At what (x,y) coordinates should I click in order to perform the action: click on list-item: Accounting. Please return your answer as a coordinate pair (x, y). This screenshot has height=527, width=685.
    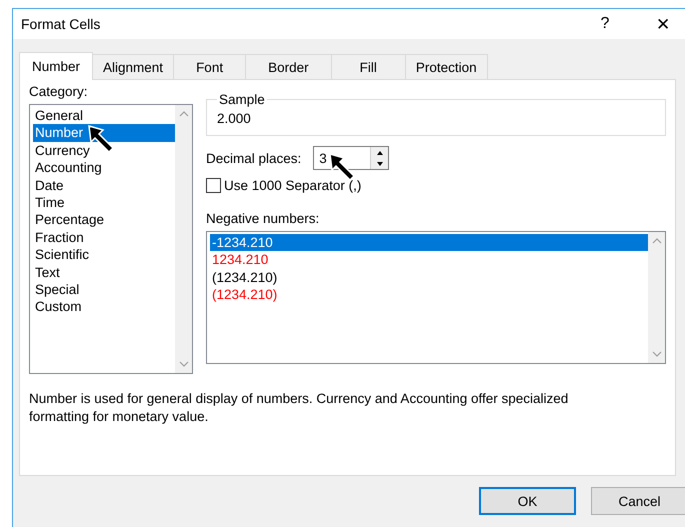
    Looking at the image, I should click on (104, 168).